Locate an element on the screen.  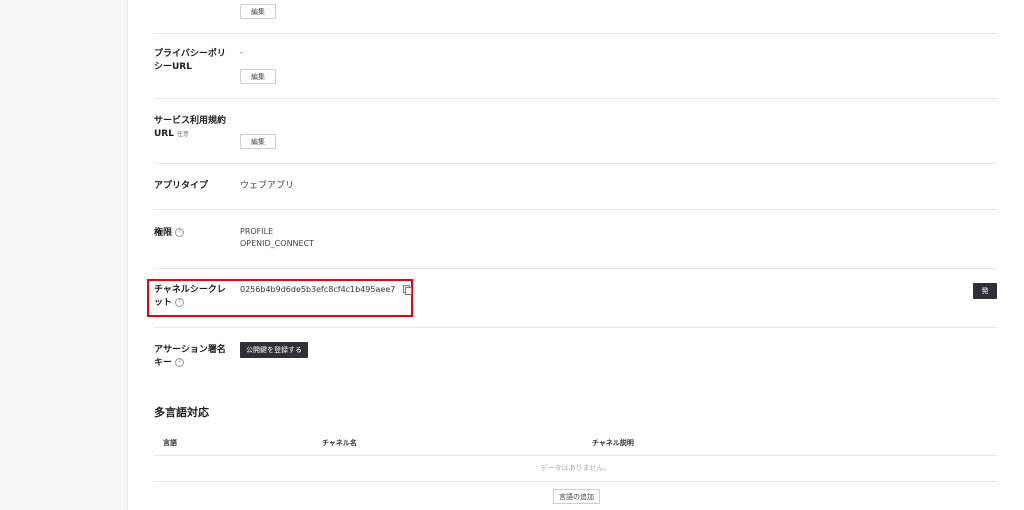
empty-table-message: データはありません。 is located at coordinates (575, 468).